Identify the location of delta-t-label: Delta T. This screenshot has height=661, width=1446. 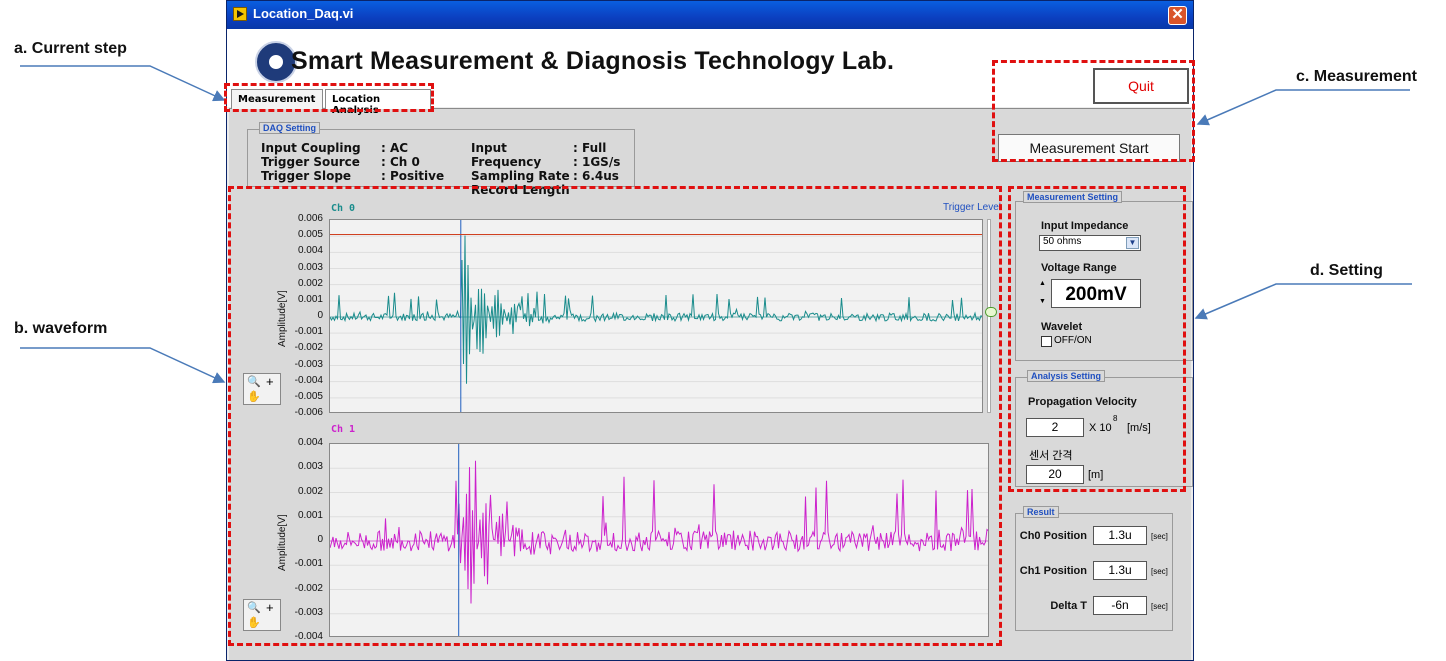
(1068, 606).